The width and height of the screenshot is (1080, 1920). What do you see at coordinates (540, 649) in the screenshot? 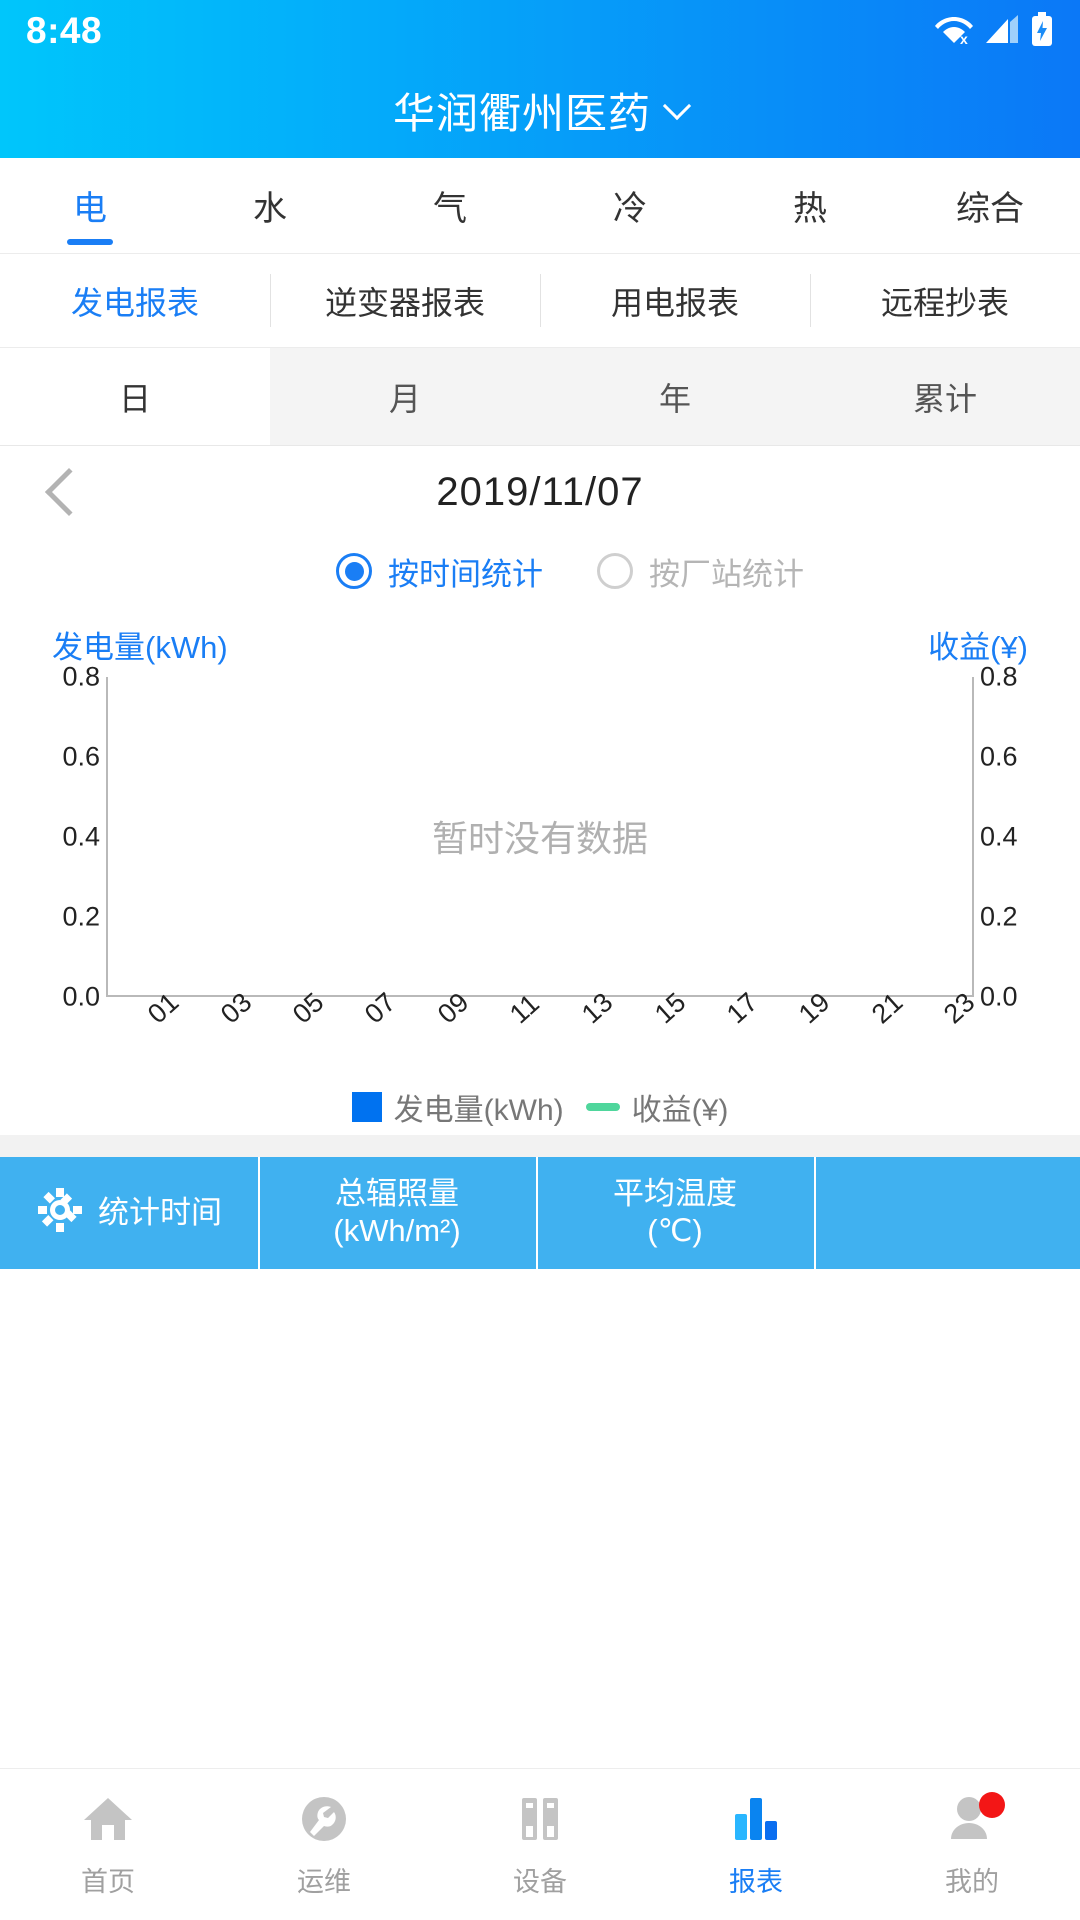
I see `chart-axis-titles: 发电量(kWh) 收益(¥)` at bounding box center [540, 649].